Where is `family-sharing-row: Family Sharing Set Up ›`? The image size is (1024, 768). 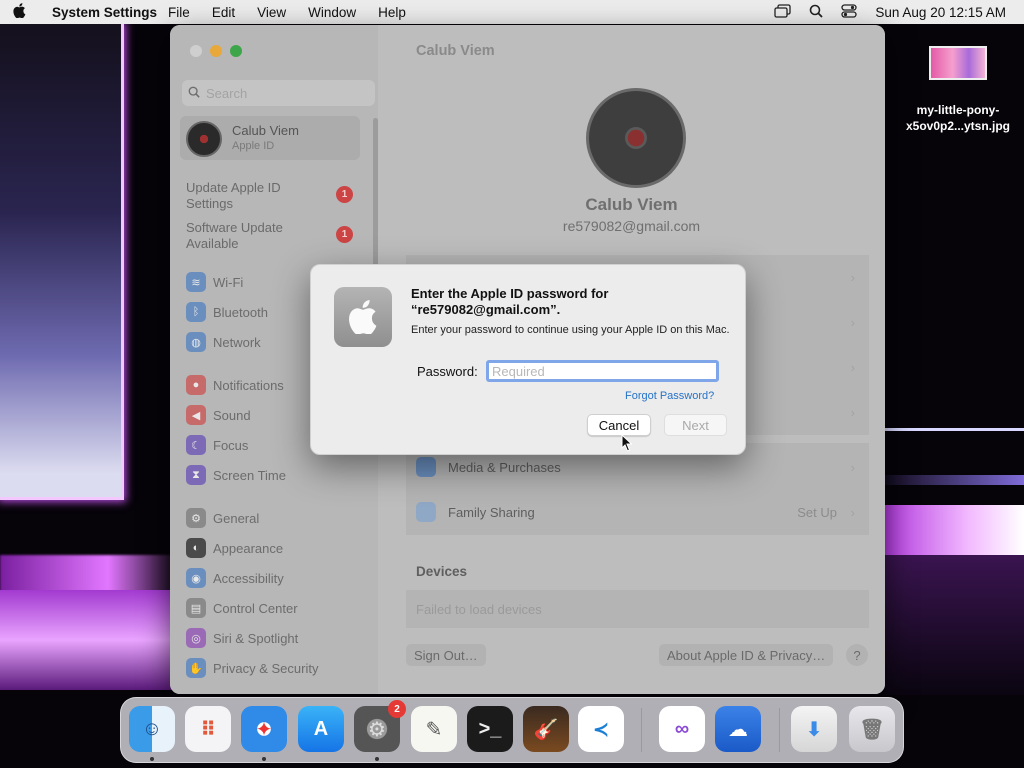 family-sharing-row: Family Sharing Set Up › is located at coordinates (637, 512).